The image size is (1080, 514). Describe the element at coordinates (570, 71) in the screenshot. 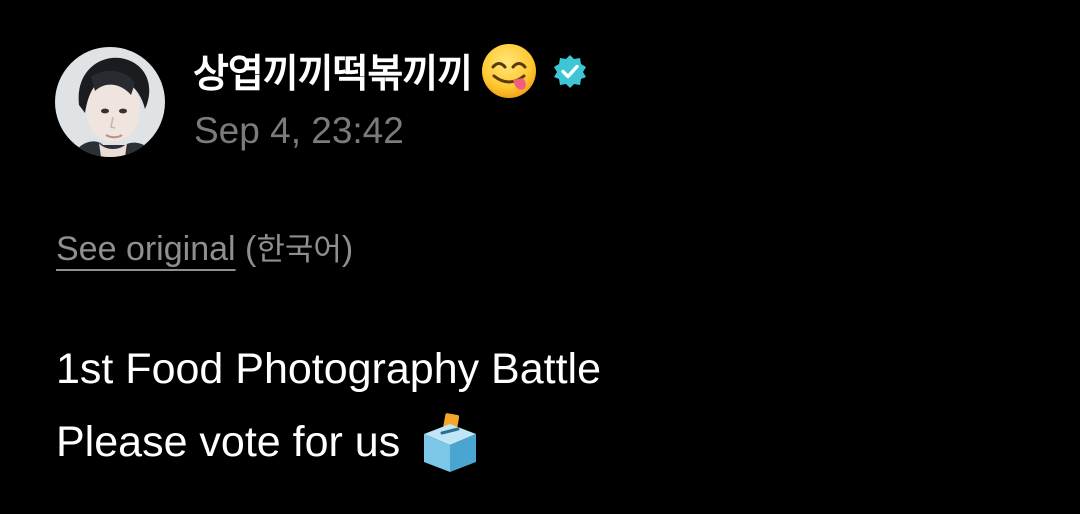

I see `verified-badge-icon` at that location.